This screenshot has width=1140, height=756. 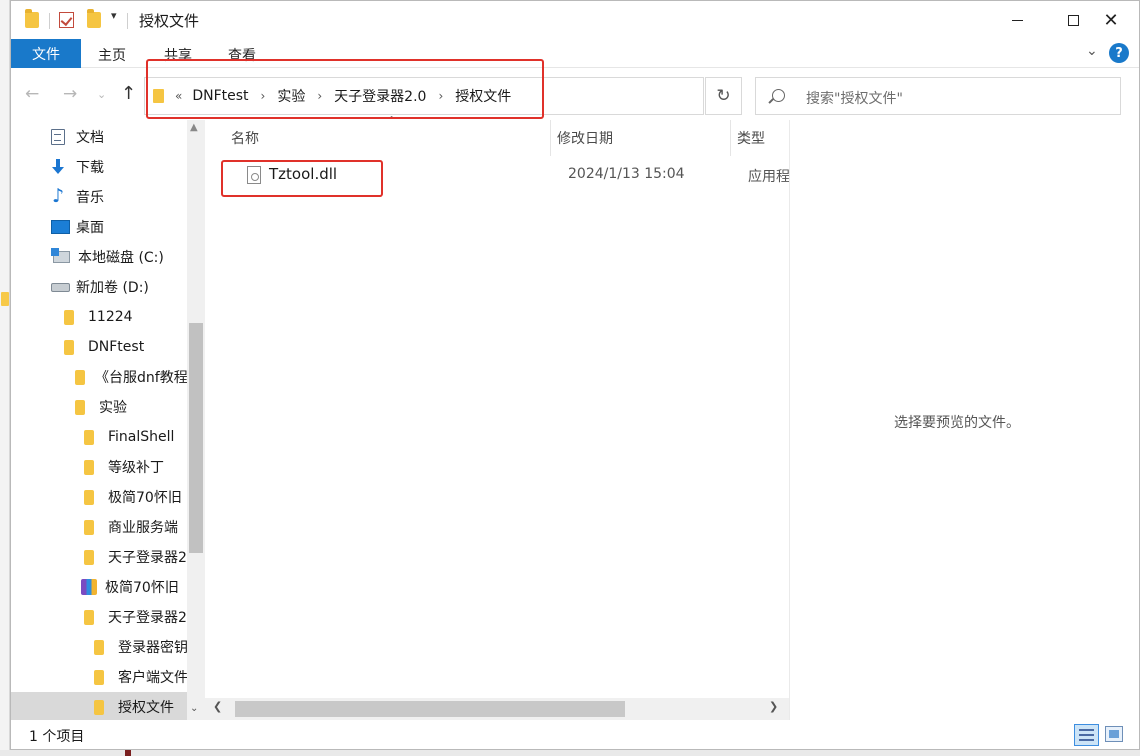 I want to click on background-window-edge, so click(x=5, y=378).